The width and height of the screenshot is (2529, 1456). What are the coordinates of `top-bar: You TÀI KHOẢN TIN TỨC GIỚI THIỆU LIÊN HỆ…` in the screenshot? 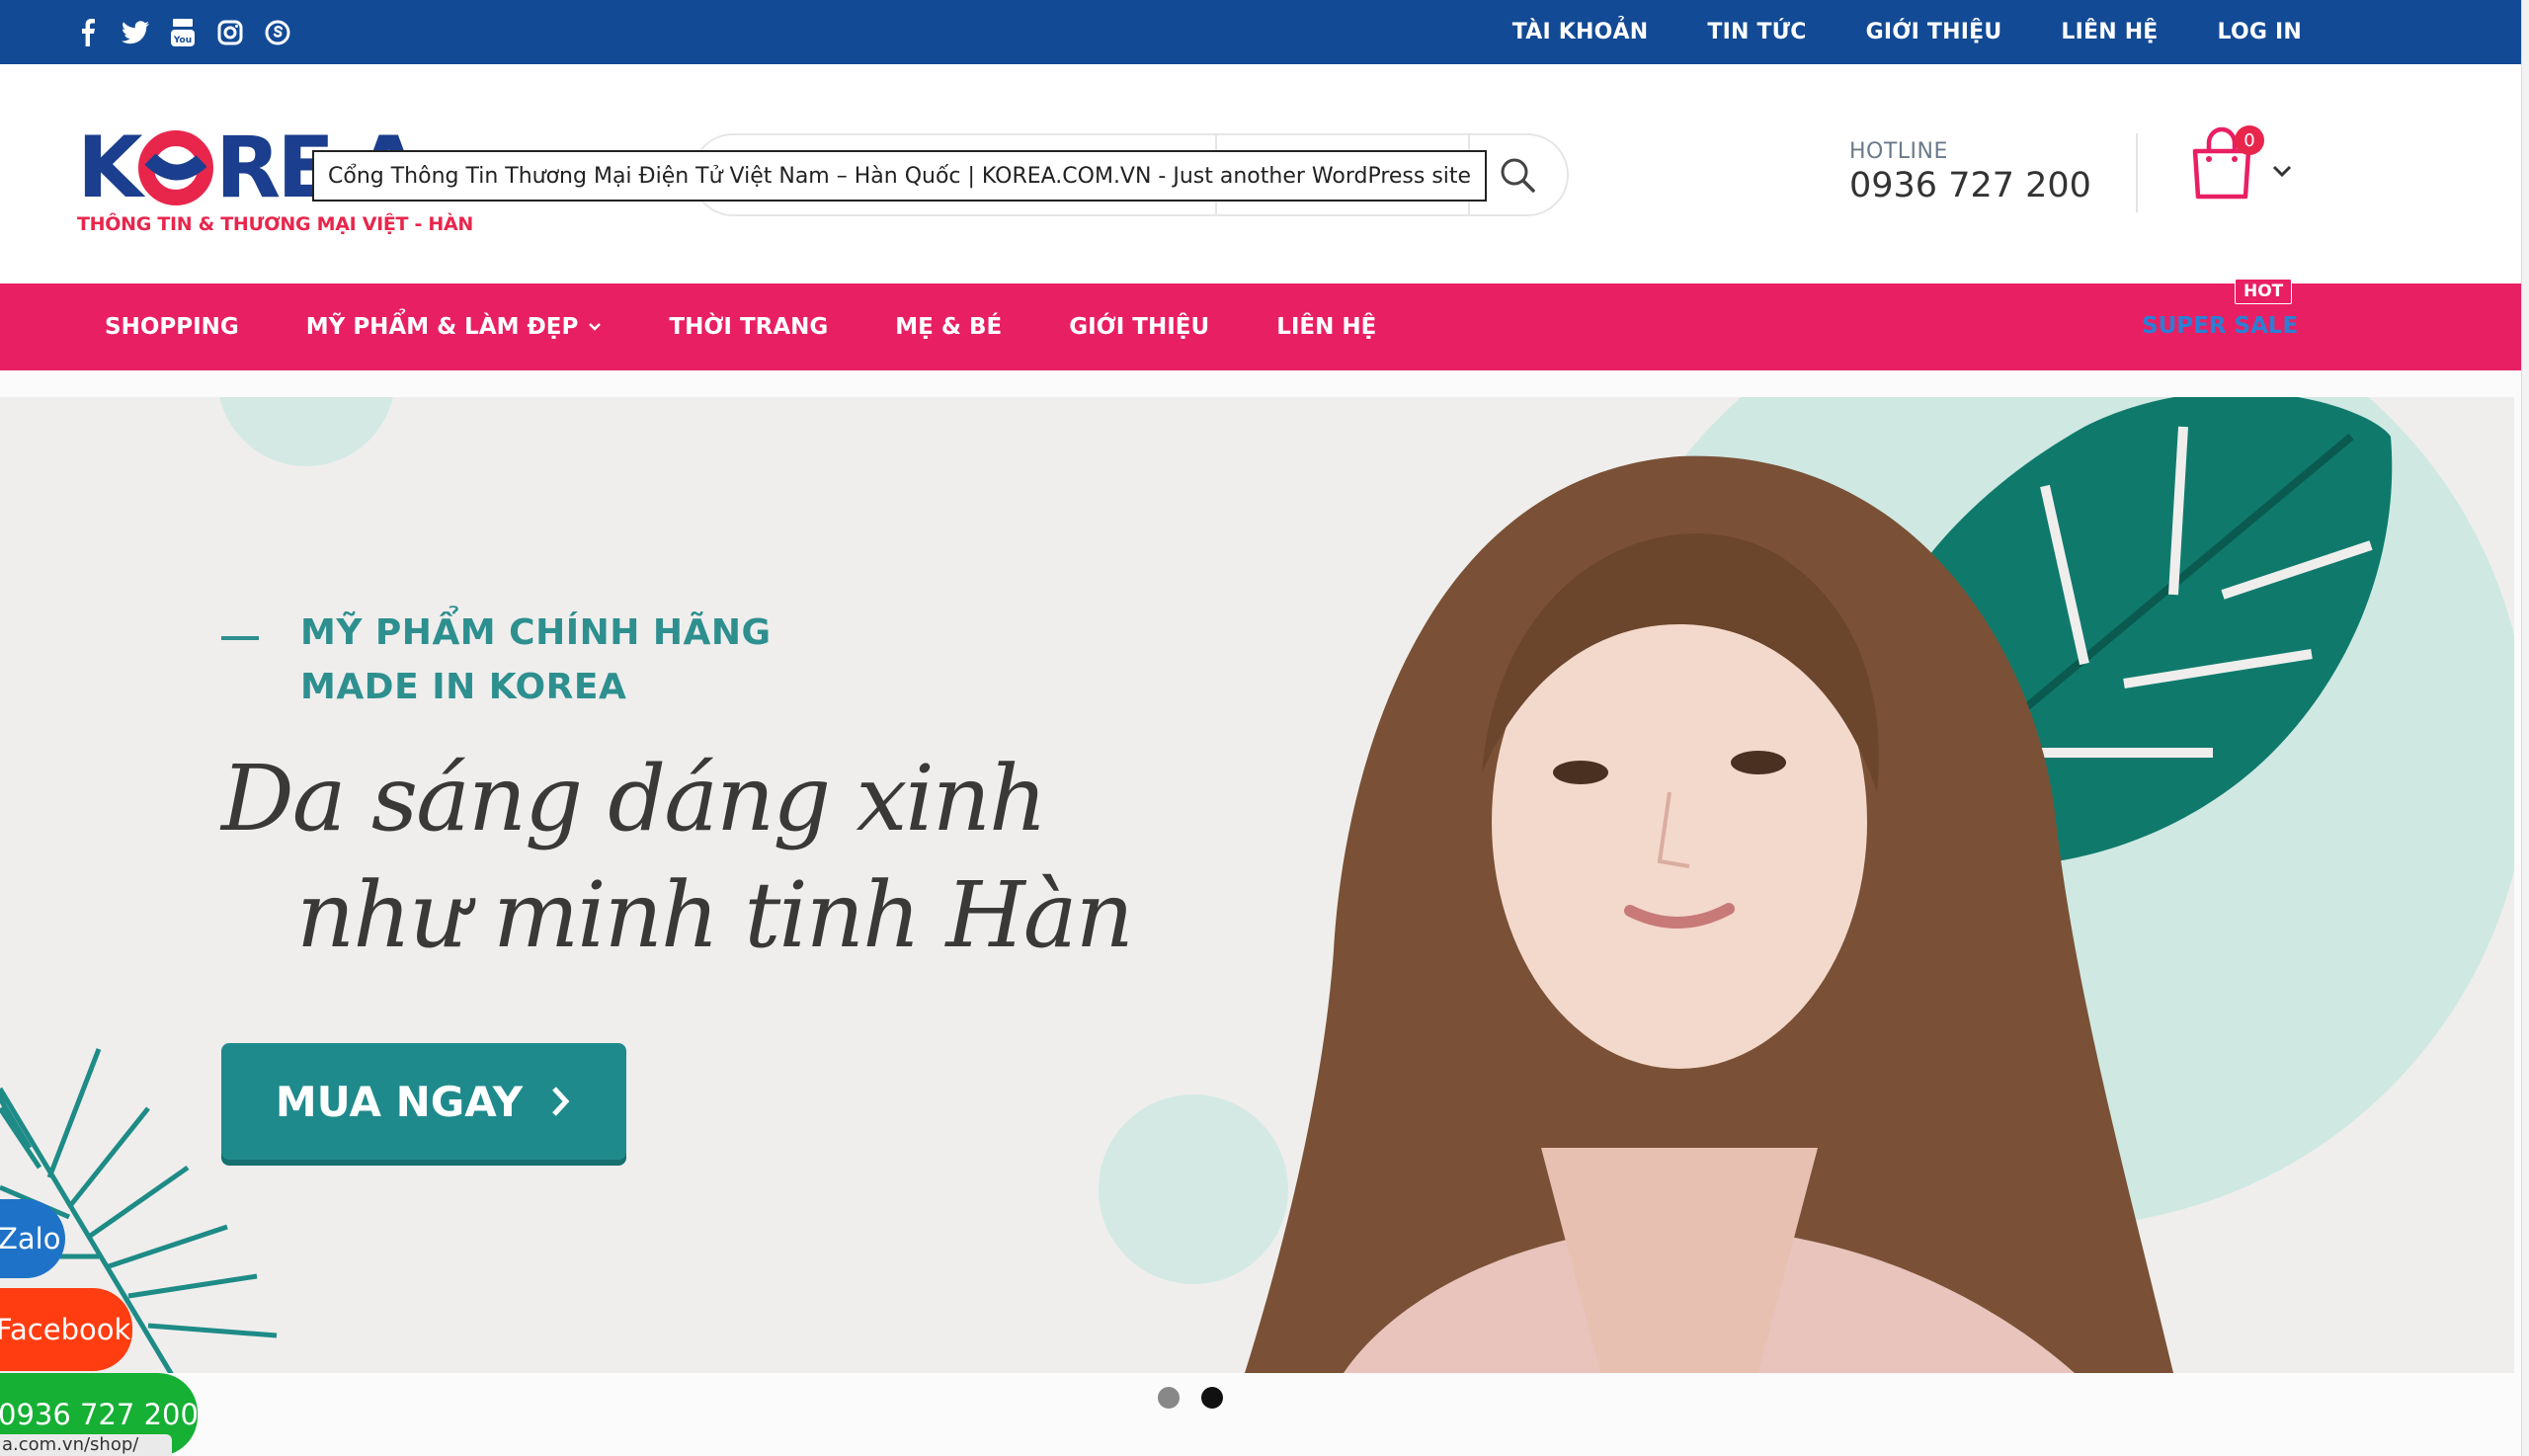 It's located at (1261, 32).